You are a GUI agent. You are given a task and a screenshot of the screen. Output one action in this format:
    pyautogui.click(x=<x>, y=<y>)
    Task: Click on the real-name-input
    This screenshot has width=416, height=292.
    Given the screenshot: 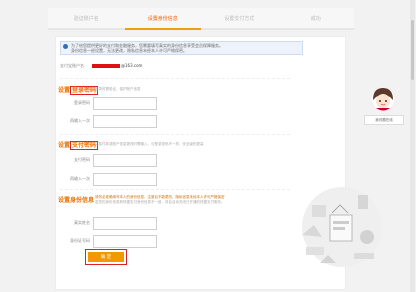 What is the action you would take?
    pyautogui.click(x=125, y=223)
    